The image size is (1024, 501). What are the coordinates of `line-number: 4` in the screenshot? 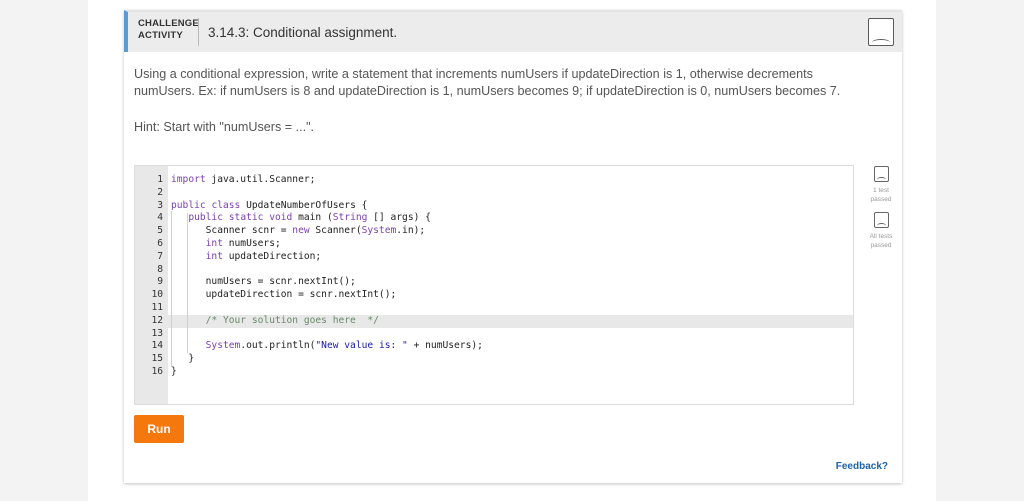 It's located at (160, 218).